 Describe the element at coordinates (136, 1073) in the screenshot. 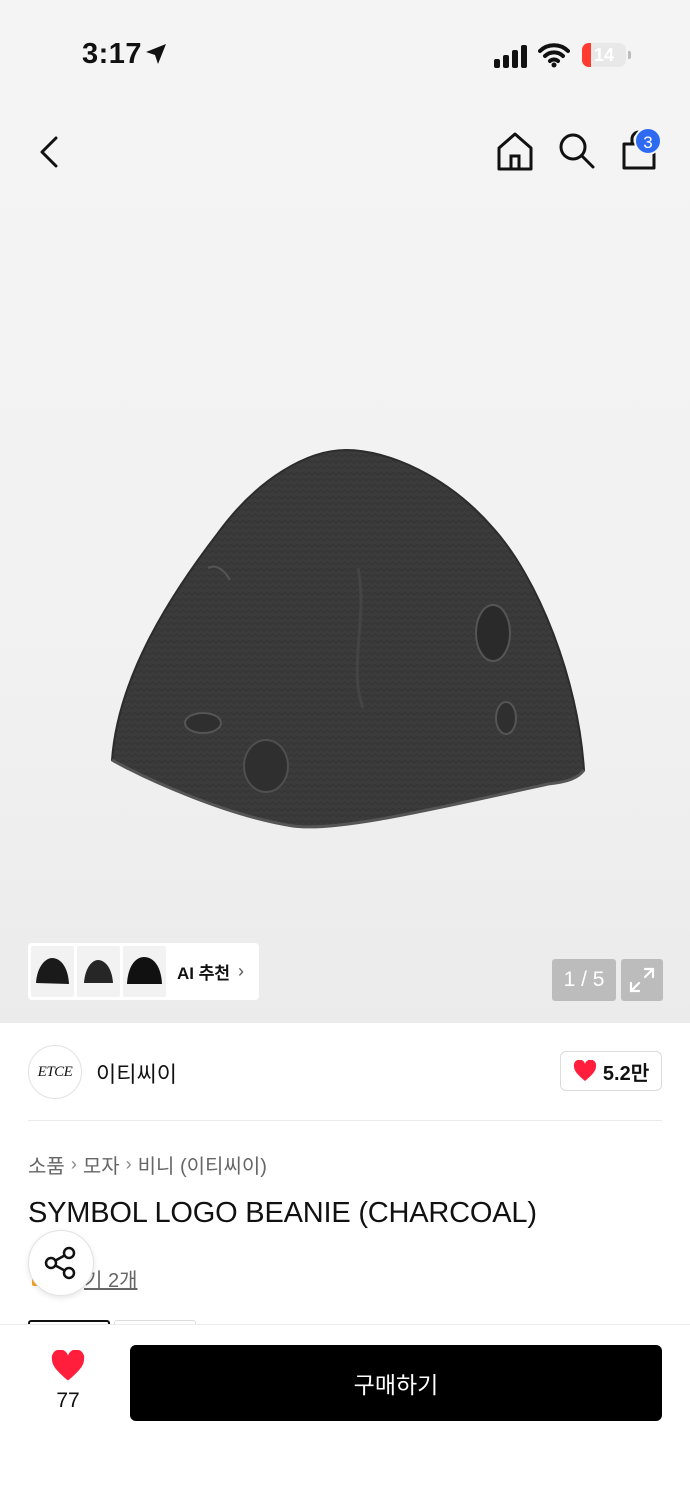

I see `brand-name: 이티씨이` at that location.